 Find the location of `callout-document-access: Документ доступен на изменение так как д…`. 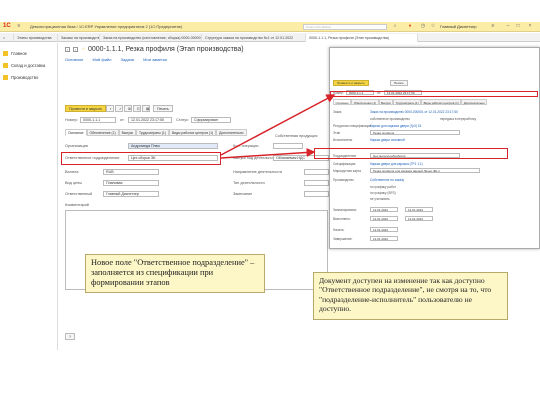

callout-document-access: Документ доступен на изменение так как д… is located at coordinates (410, 296).